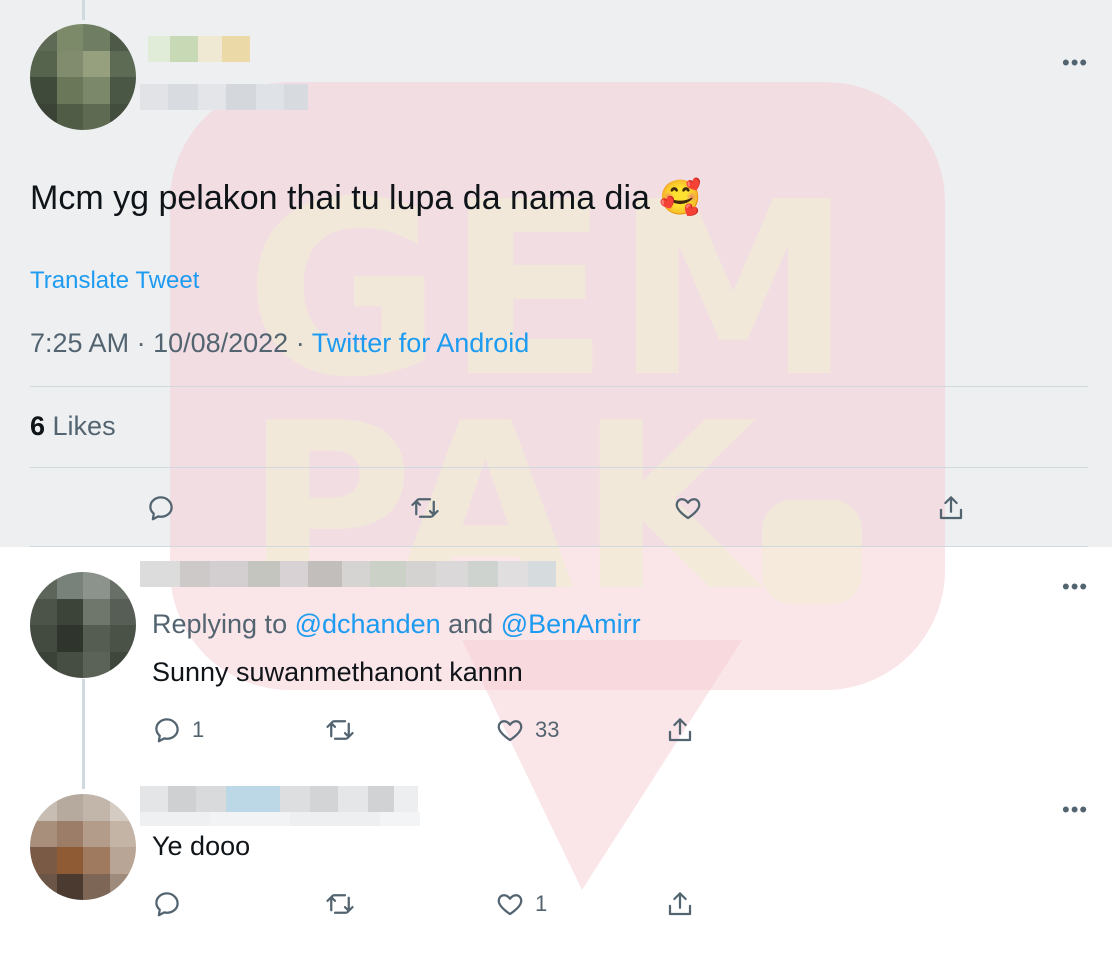 This screenshot has width=1112, height=972. Describe the element at coordinates (547, 729) in the screenshot. I see `like-count: 33` at that location.